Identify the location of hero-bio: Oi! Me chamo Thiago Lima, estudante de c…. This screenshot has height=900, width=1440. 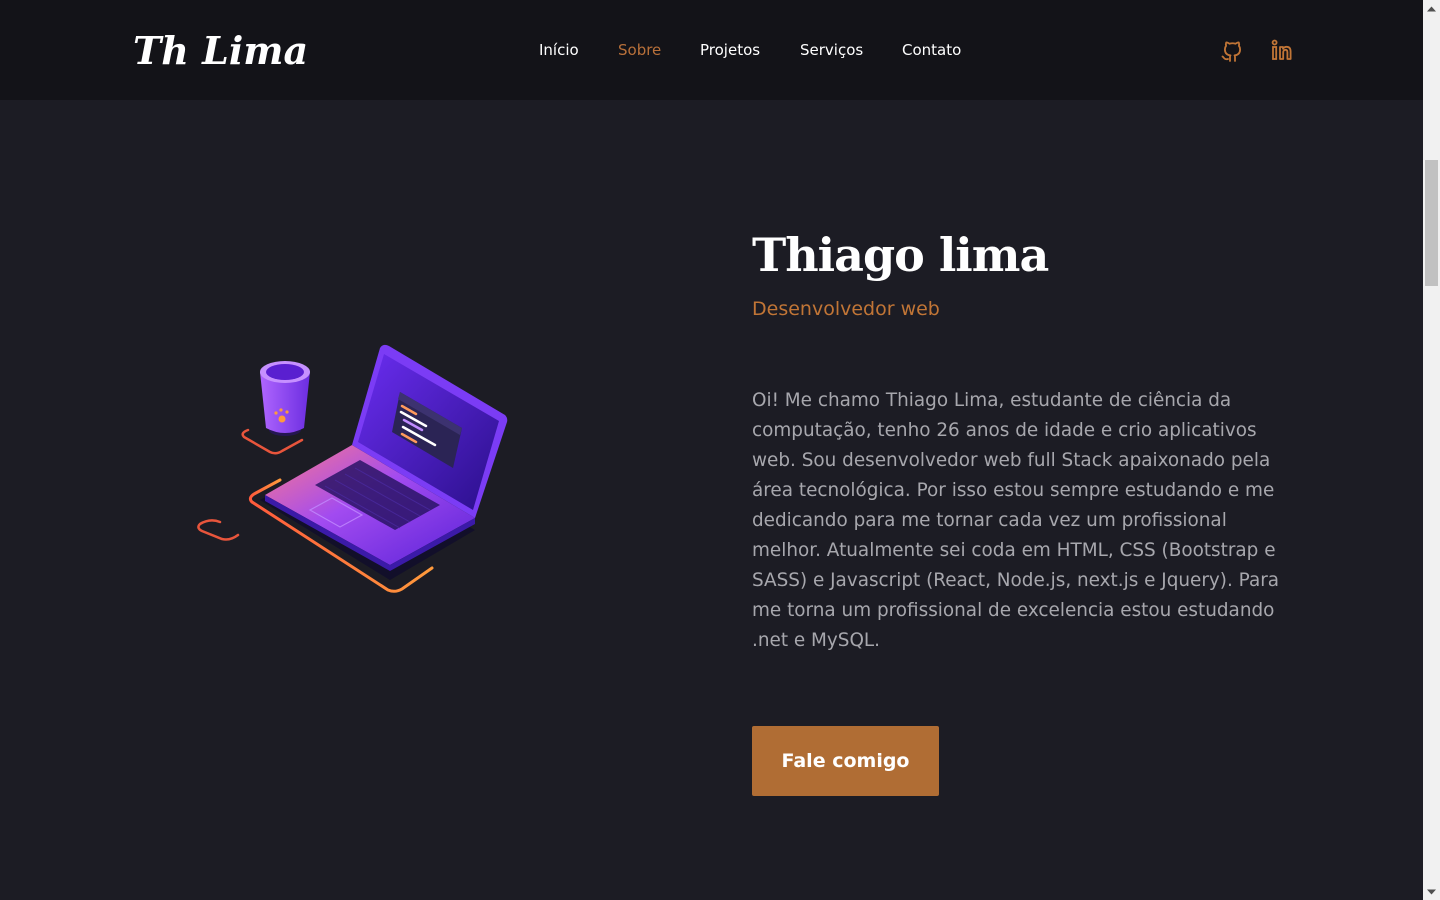
(1016, 520).